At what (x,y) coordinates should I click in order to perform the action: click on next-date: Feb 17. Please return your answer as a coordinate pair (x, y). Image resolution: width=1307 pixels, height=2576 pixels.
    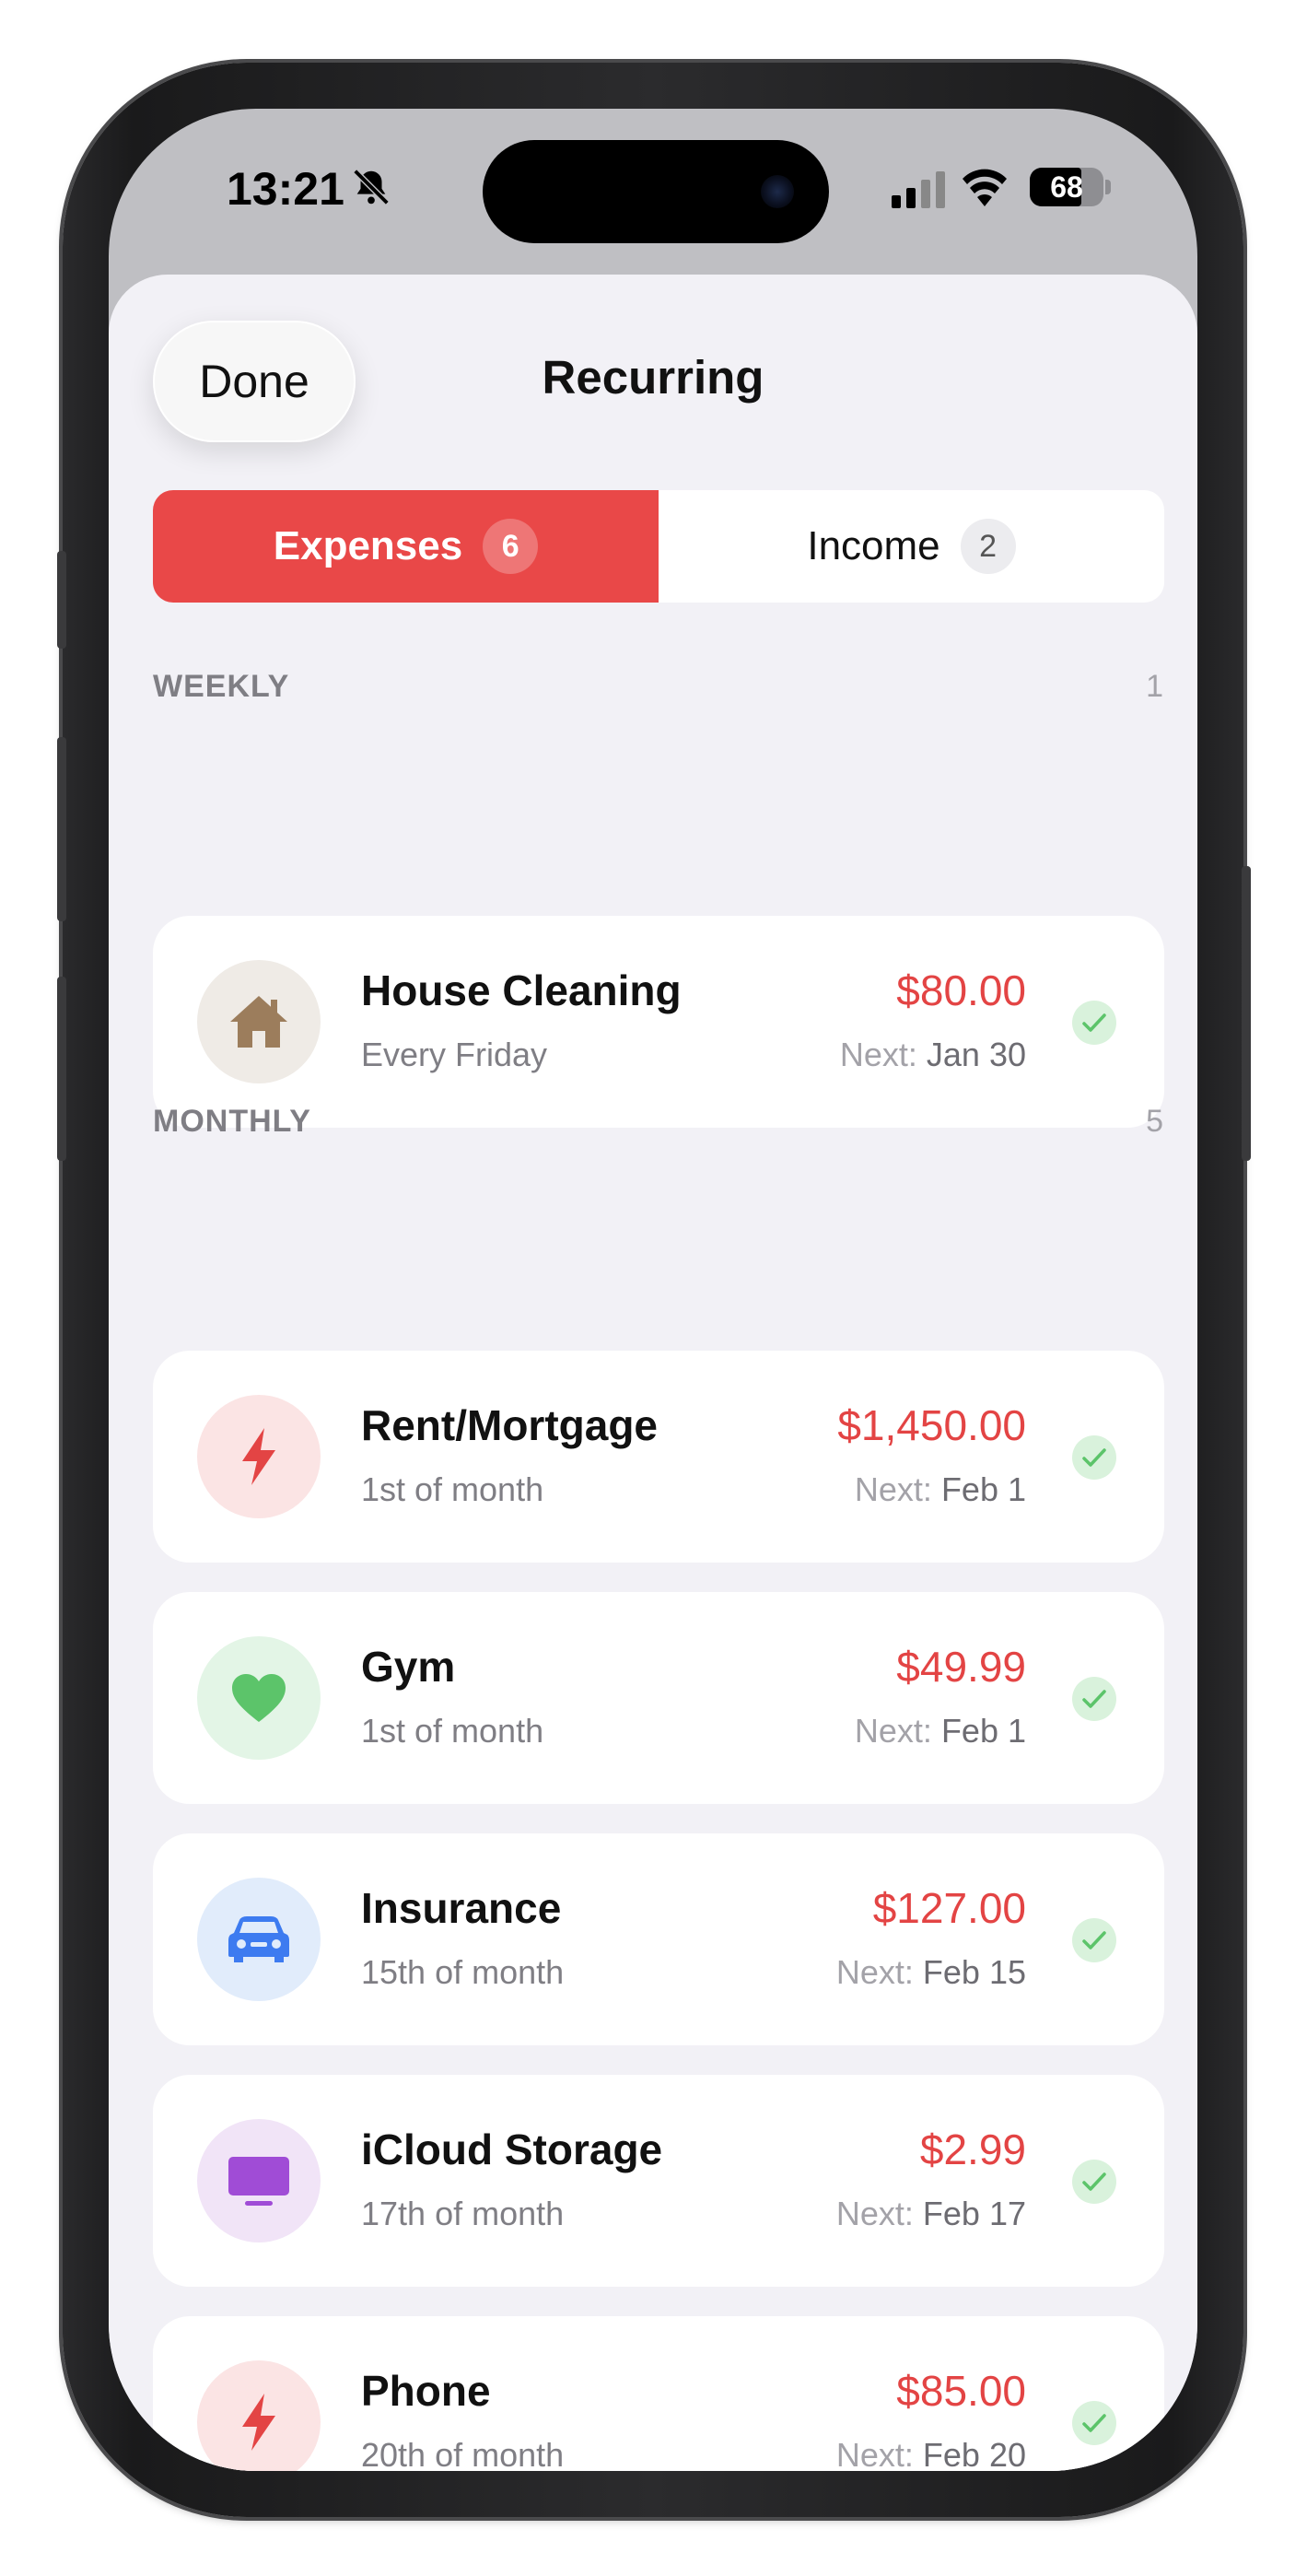
    Looking at the image, I should click on (974, 2213).